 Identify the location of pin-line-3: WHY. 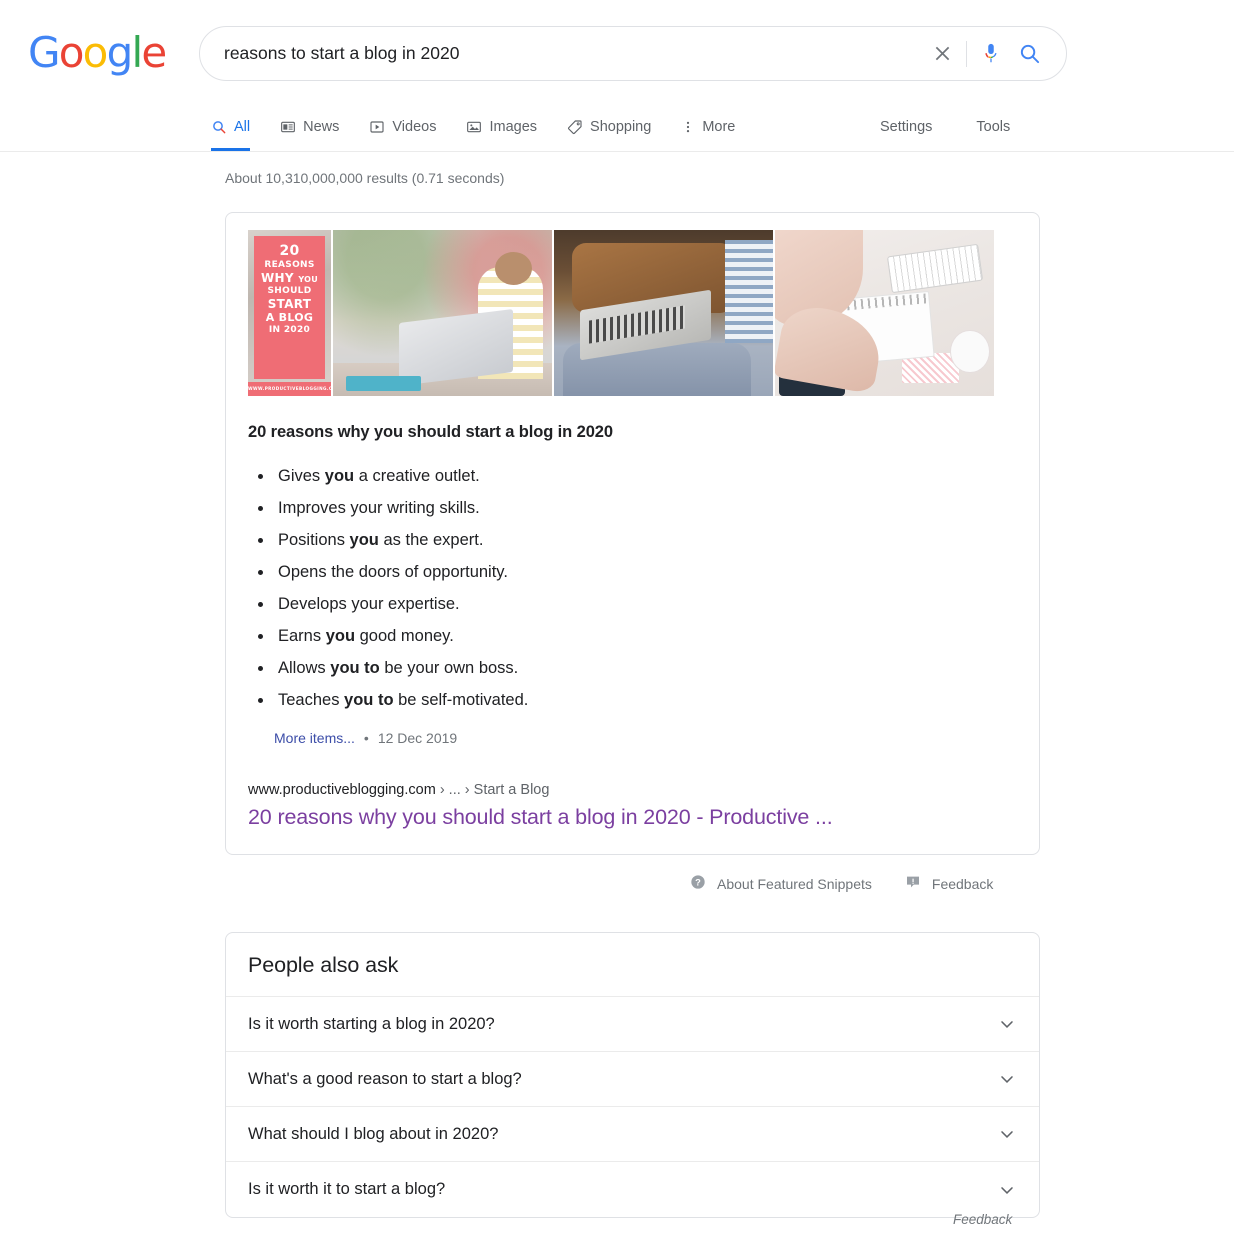
(277, 278).